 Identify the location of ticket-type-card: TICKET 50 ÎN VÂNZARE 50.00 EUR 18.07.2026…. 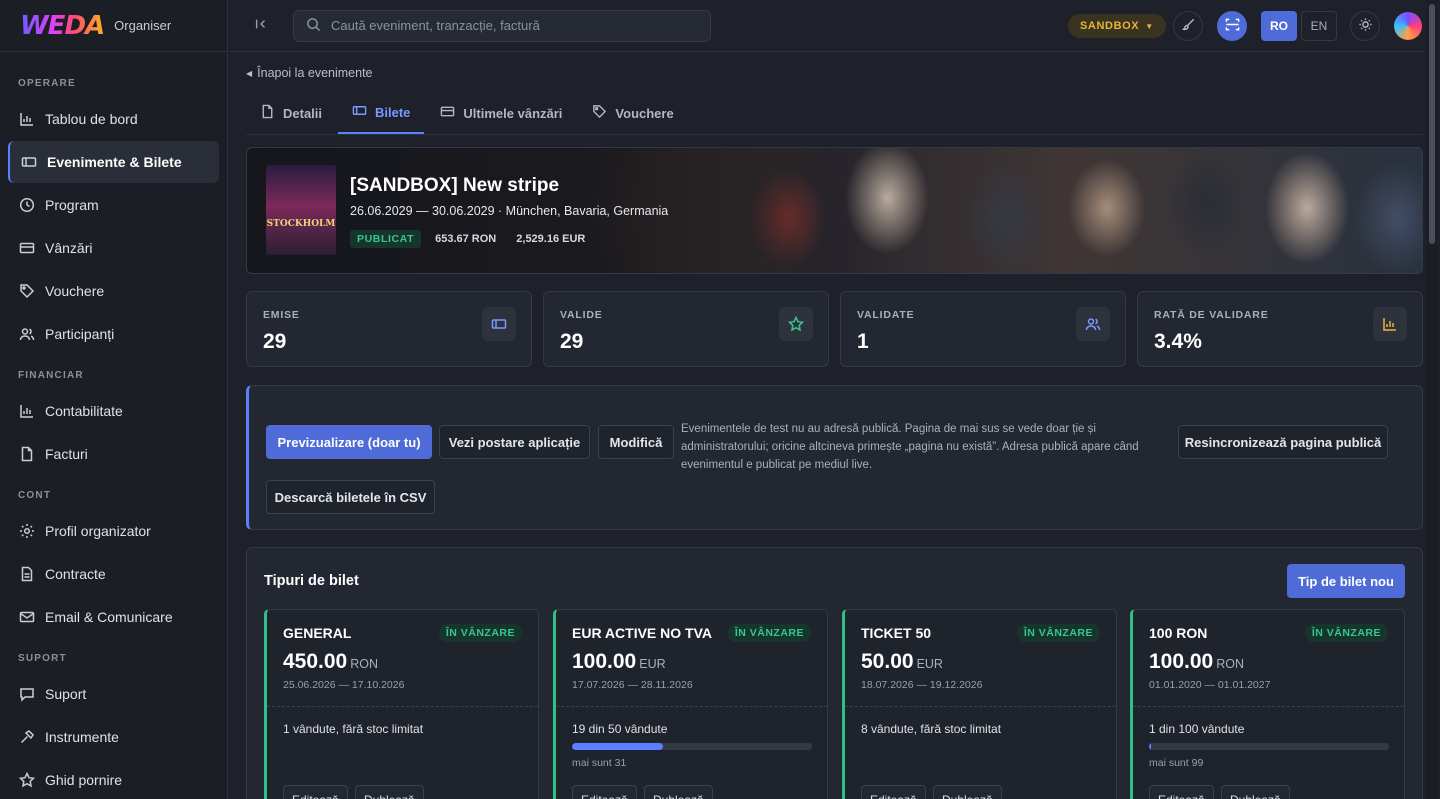
(979, 704).